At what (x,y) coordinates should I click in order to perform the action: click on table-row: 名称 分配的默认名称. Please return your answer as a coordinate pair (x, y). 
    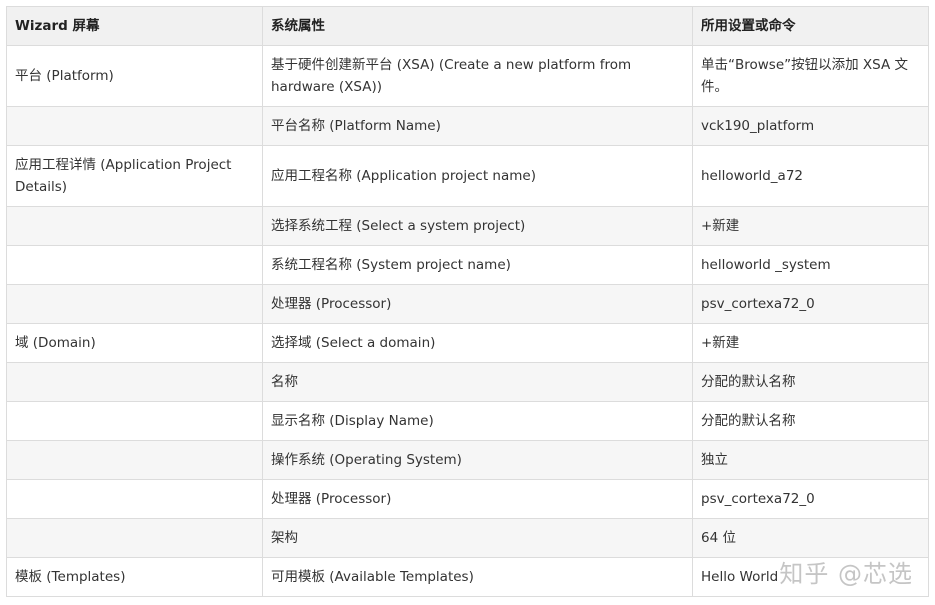
    Looking at the image, I should click on (467, 382).